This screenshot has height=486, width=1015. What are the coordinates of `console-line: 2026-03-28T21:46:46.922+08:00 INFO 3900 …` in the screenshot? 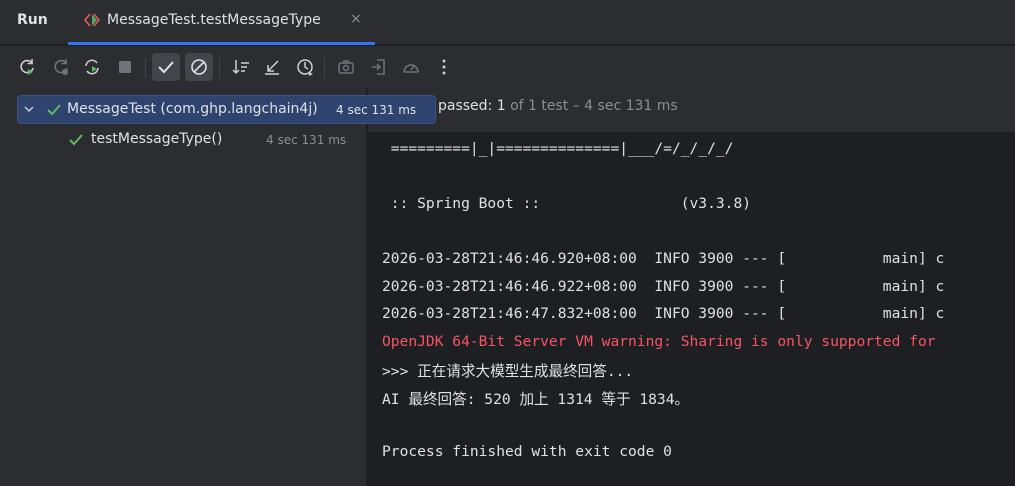 It's located at (663, 286).